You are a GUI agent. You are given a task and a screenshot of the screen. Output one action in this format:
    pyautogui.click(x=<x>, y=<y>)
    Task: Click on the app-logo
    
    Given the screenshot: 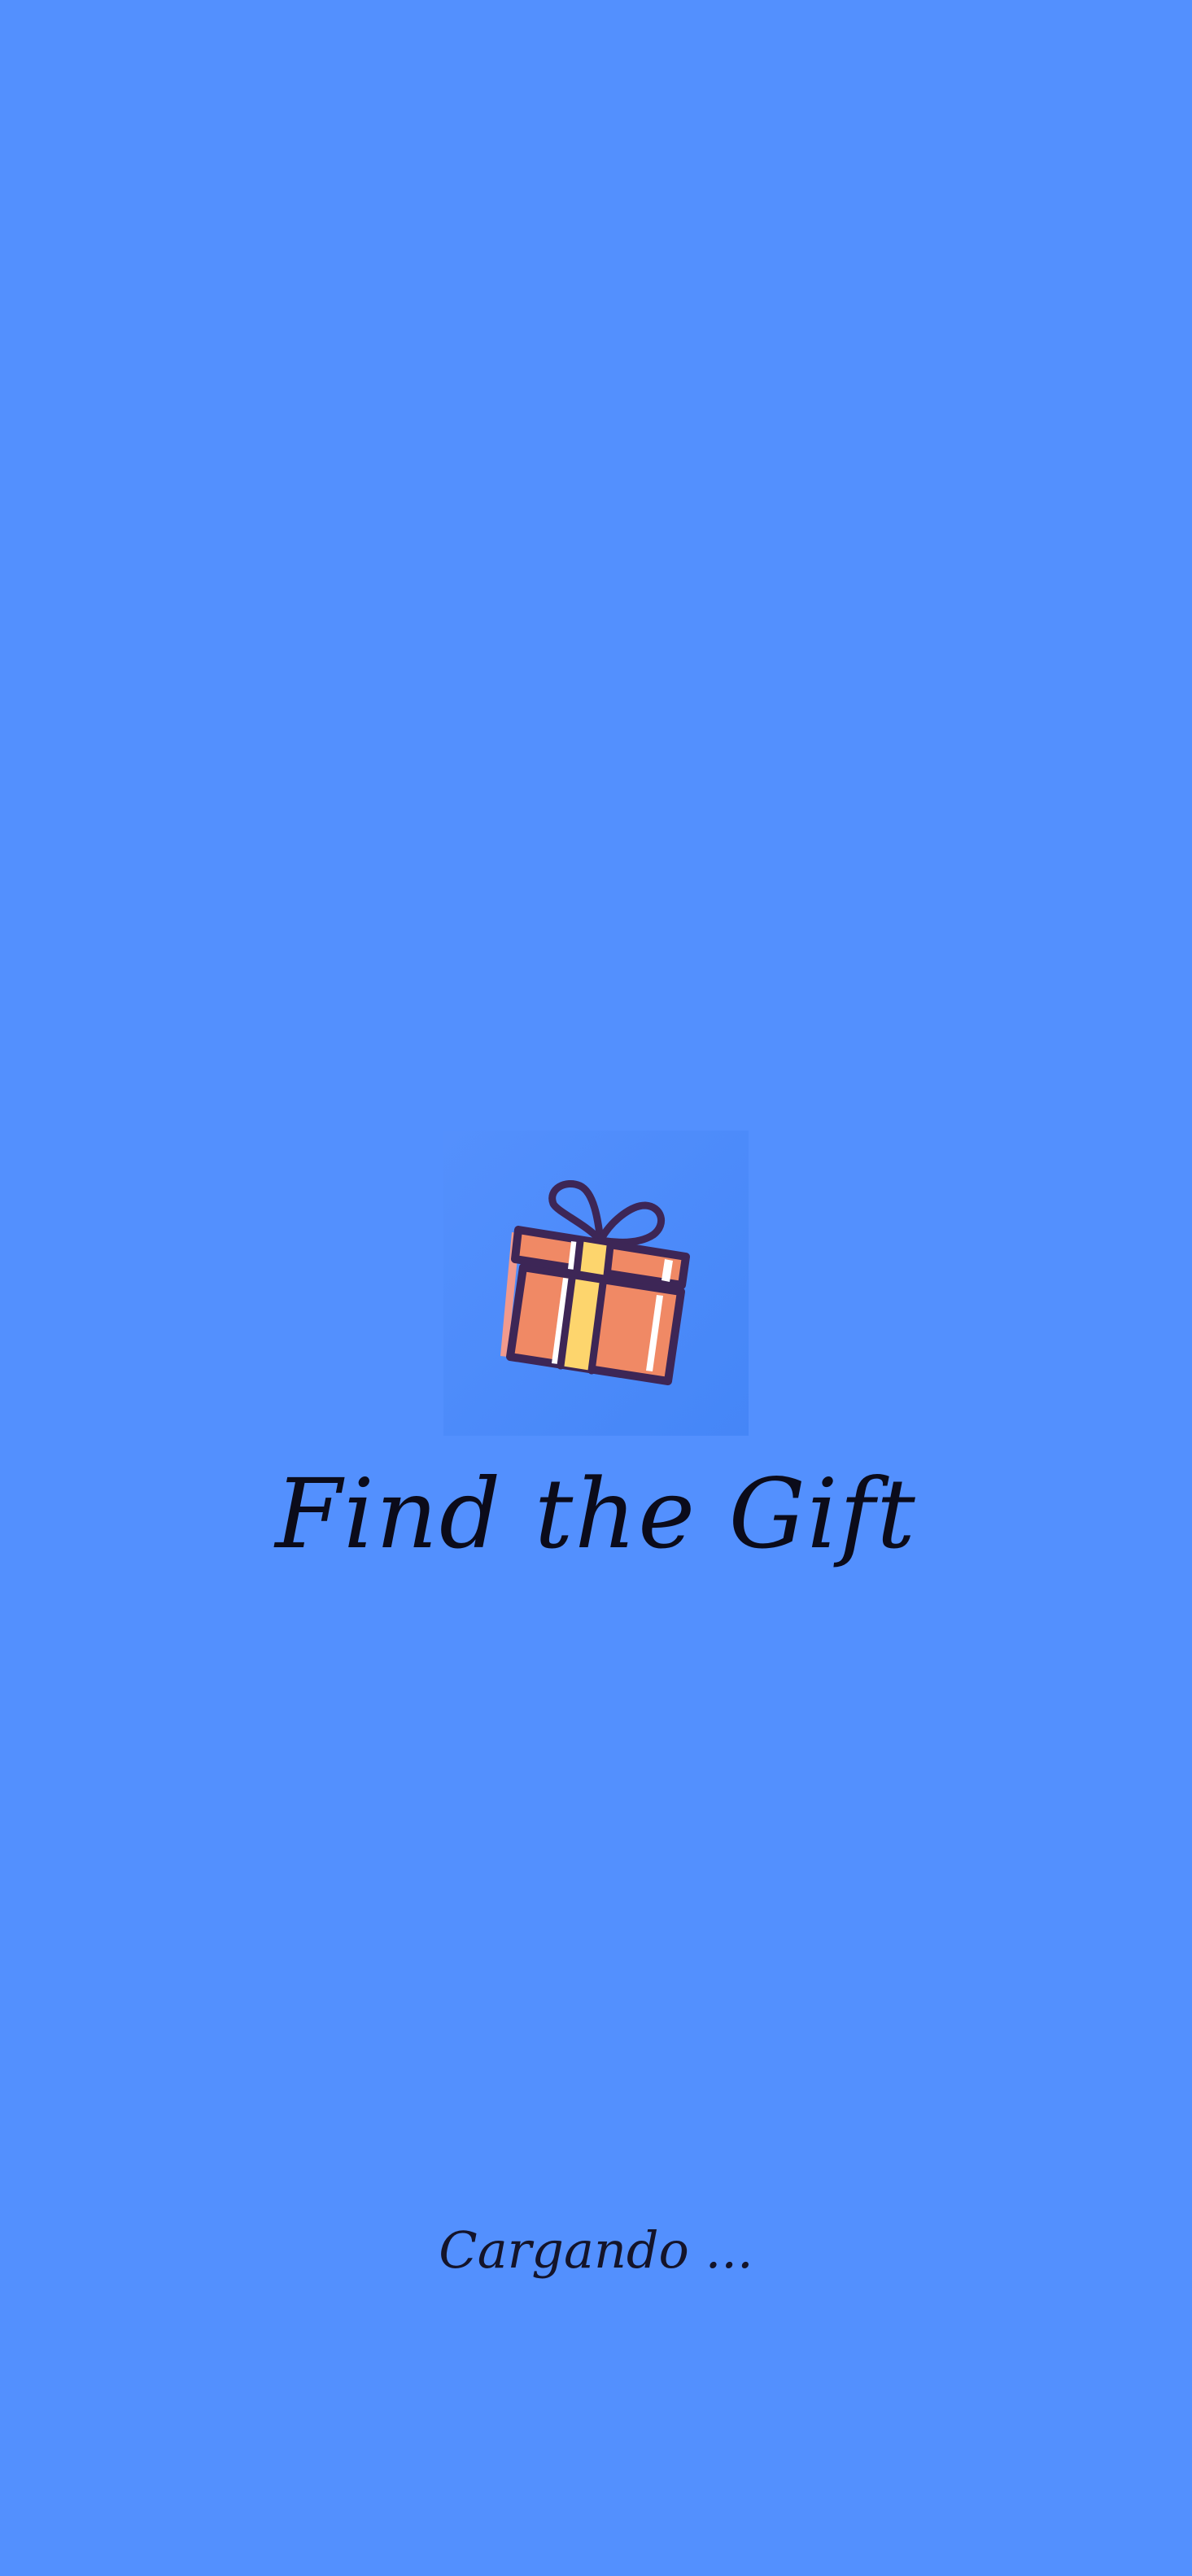 What is the action you would take?
    pyautogui.click(x=596, y=1283)
    